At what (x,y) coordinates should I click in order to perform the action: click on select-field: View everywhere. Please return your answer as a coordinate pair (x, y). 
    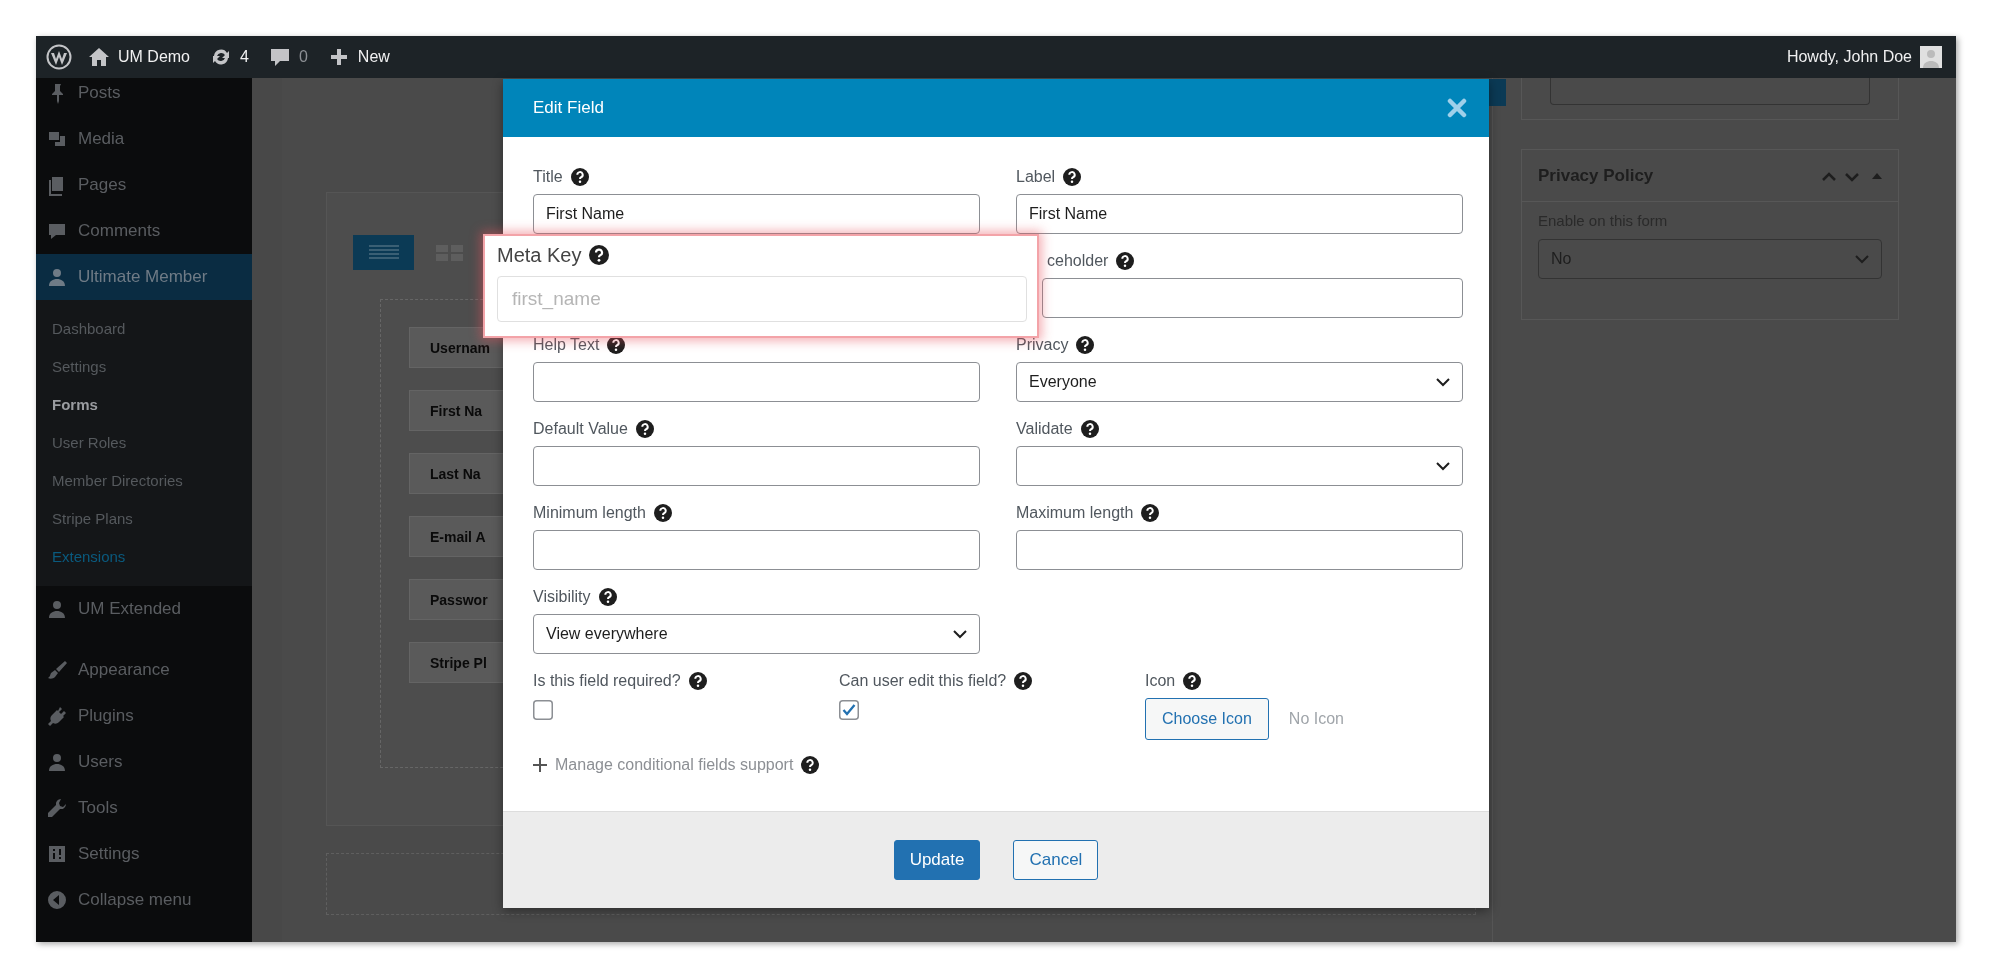
    Looking at the image, I should click on (756, 634).